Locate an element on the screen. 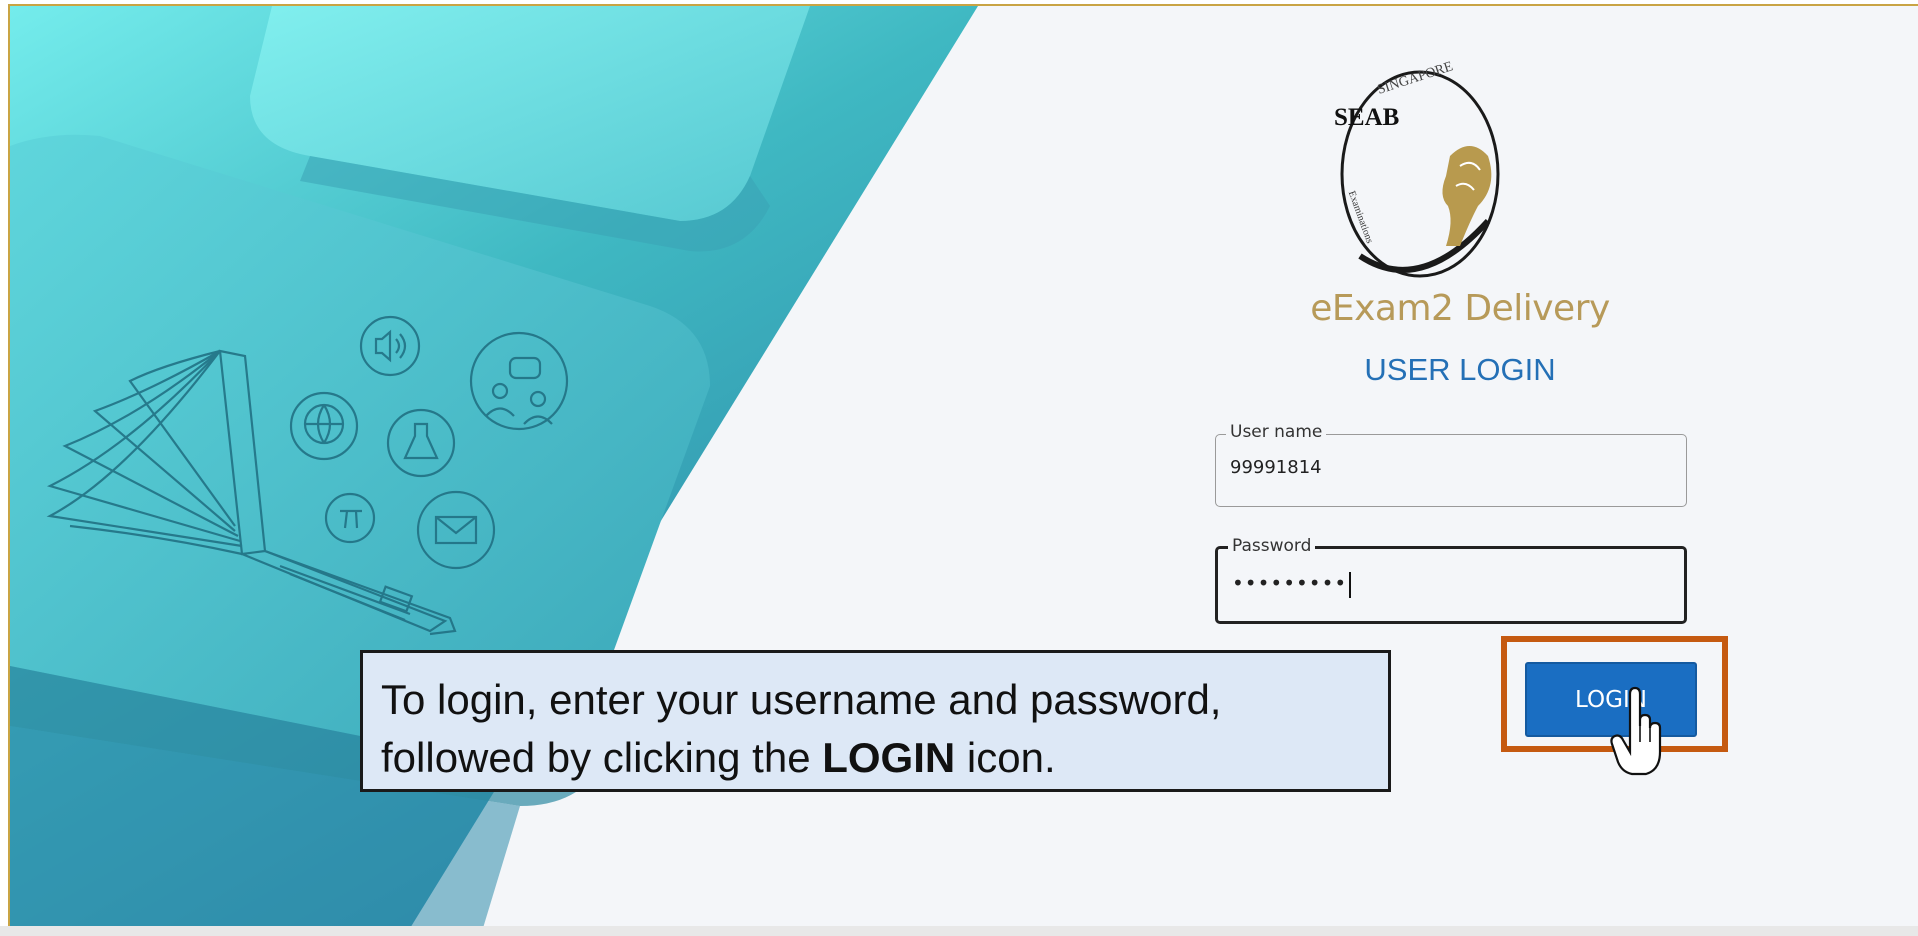  bottom-strip is located at coordinates (959, 931).